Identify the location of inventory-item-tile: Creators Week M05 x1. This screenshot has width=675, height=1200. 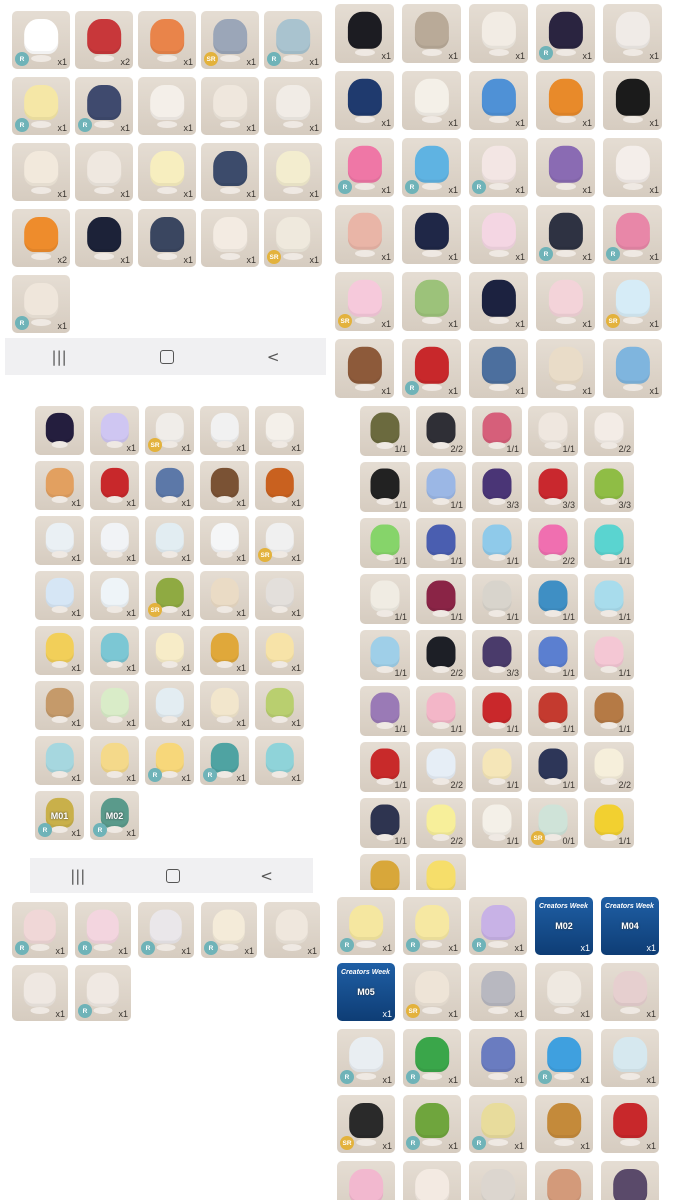
(366, 992).